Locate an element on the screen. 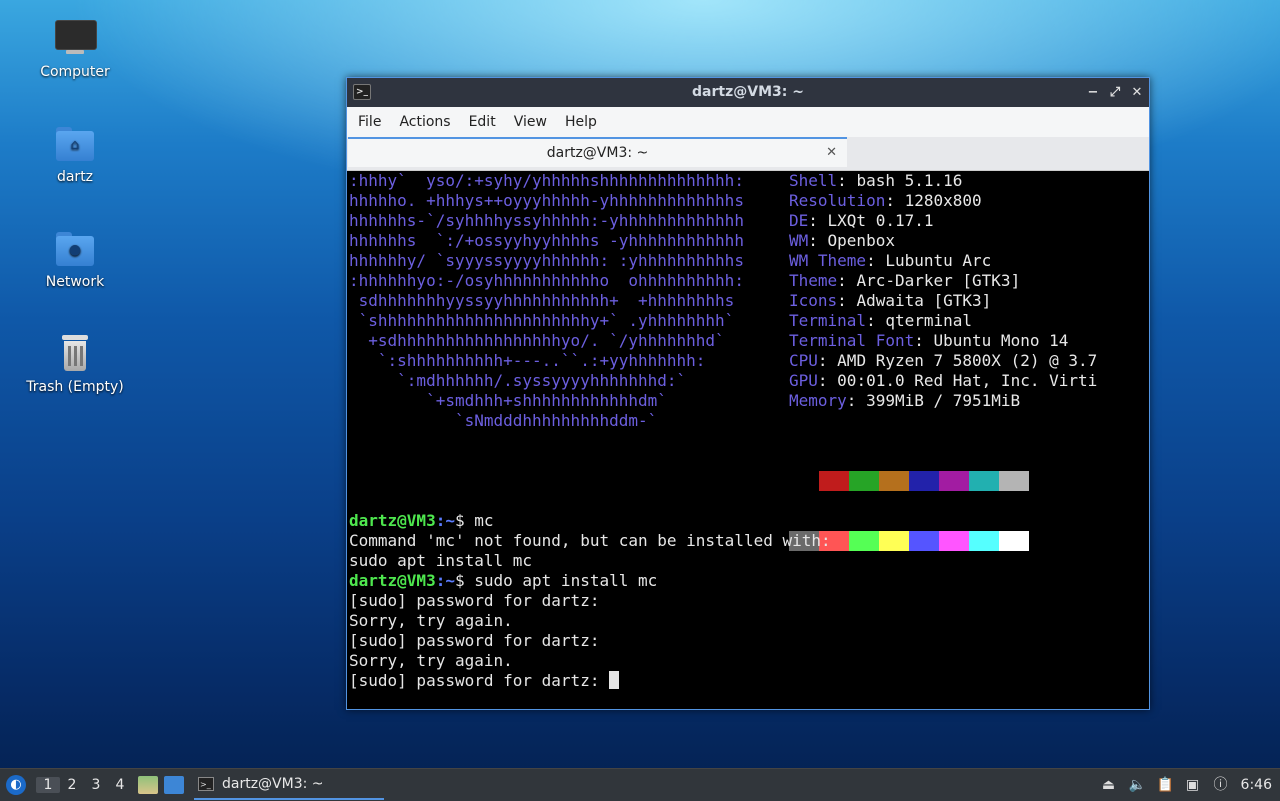  show-desktop-icon is located at coordinates (174, 785).